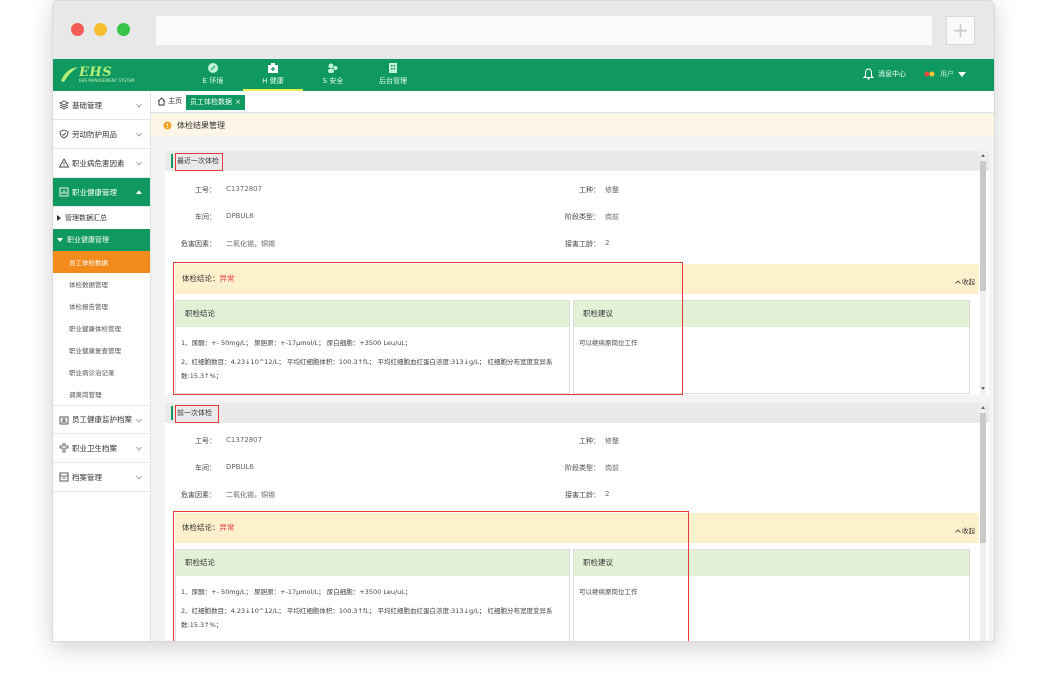 The height and width of the screenshot is (698, 1047). Describe the element at coordinates (101, 306) in the screenshot. I see `sidebar-leaf-exam-report: 体检报告管理` at that location.